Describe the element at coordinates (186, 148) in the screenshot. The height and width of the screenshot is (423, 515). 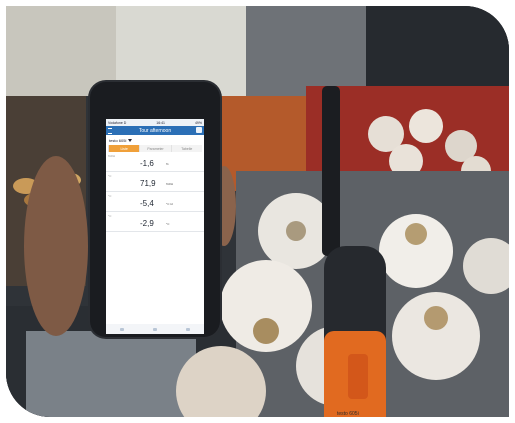
I see `tab-tabelle: Tabelle` at that location.